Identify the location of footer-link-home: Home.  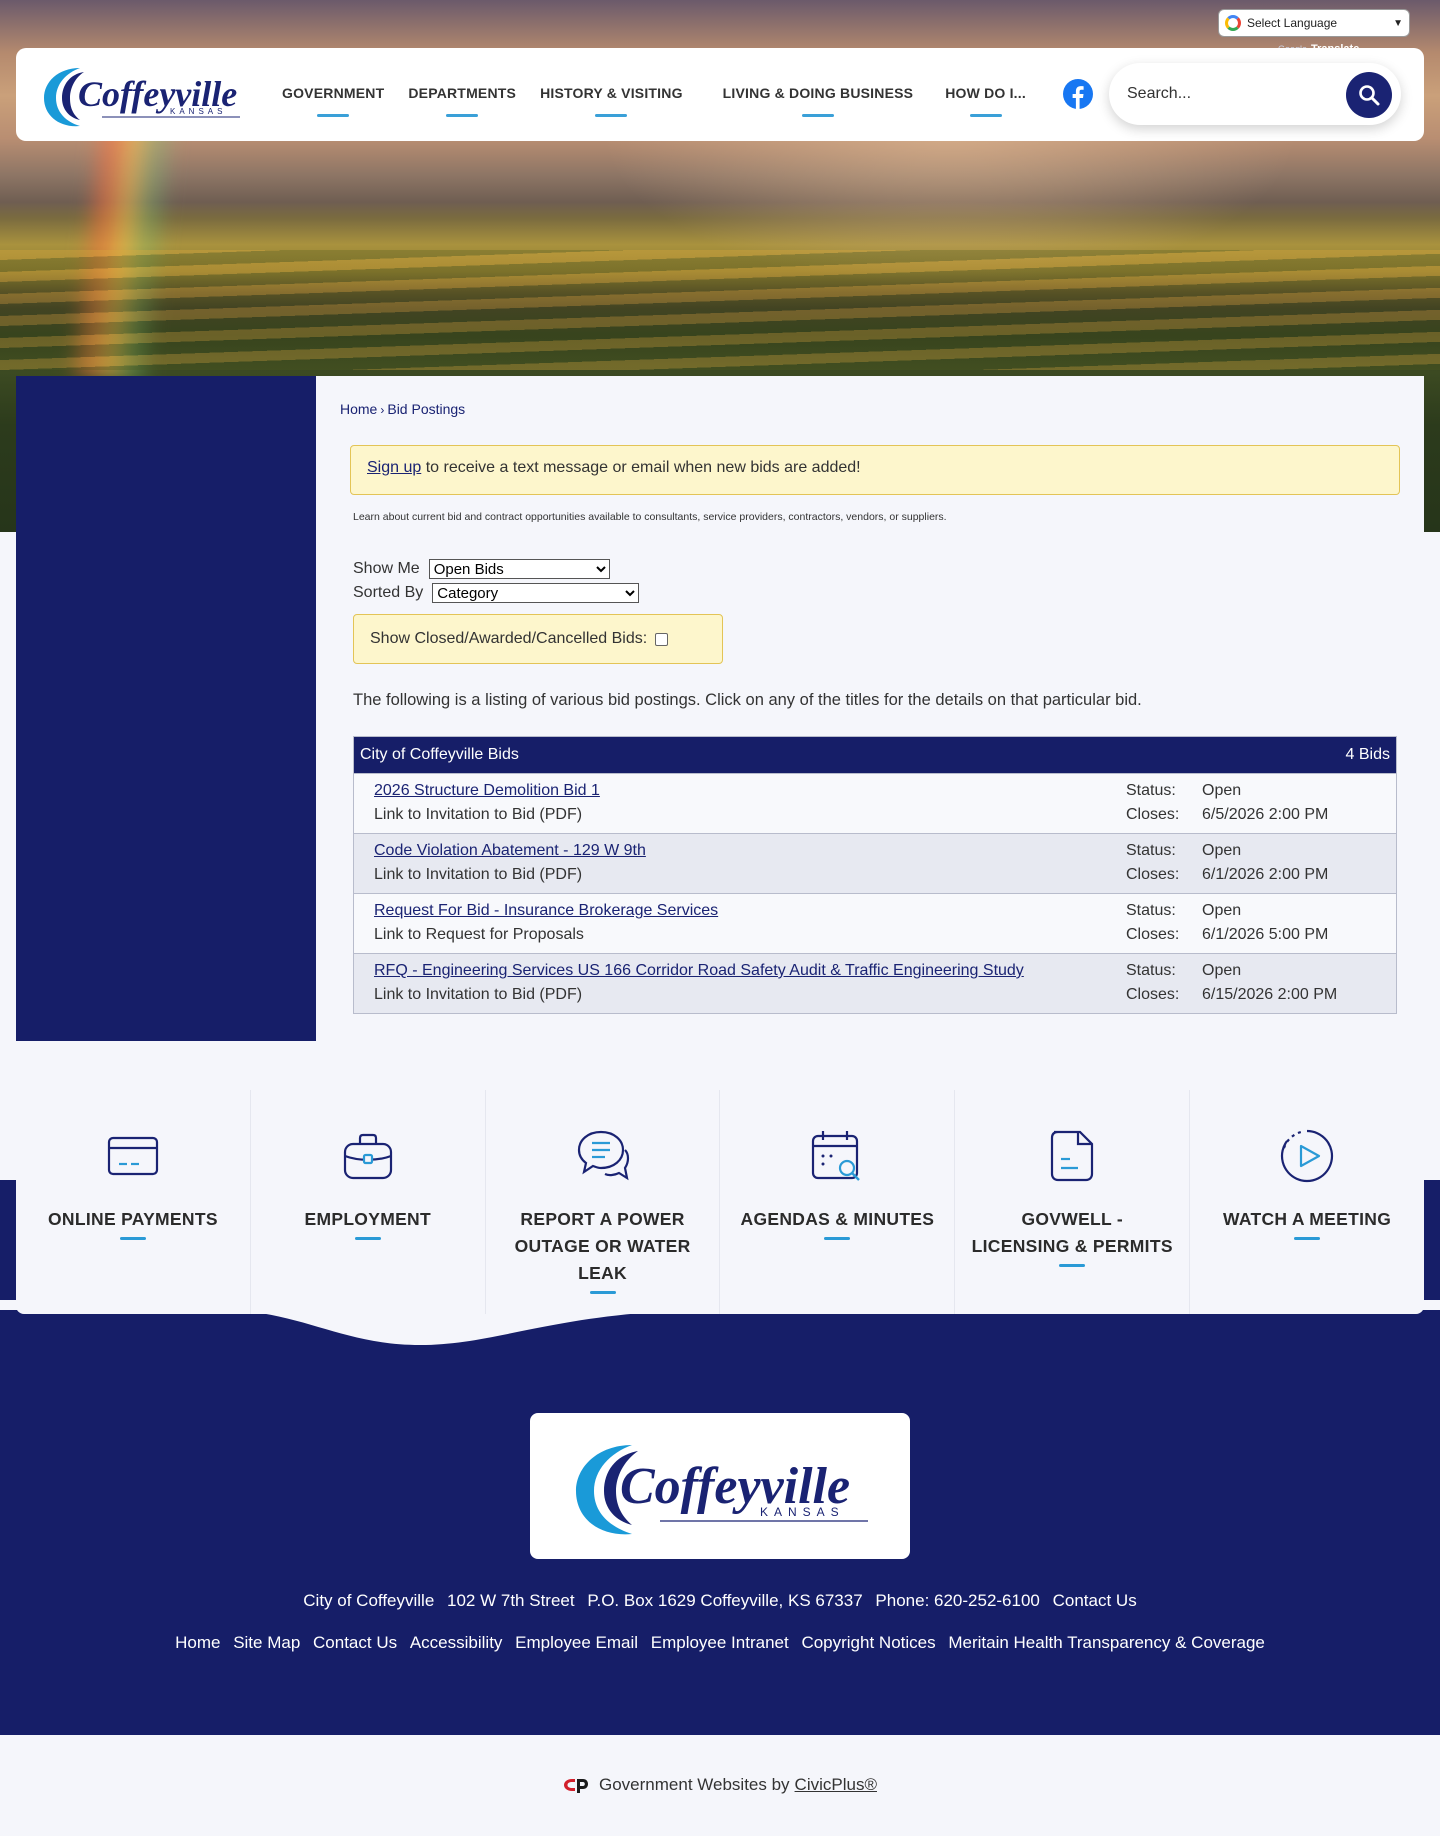
(197, 1642).